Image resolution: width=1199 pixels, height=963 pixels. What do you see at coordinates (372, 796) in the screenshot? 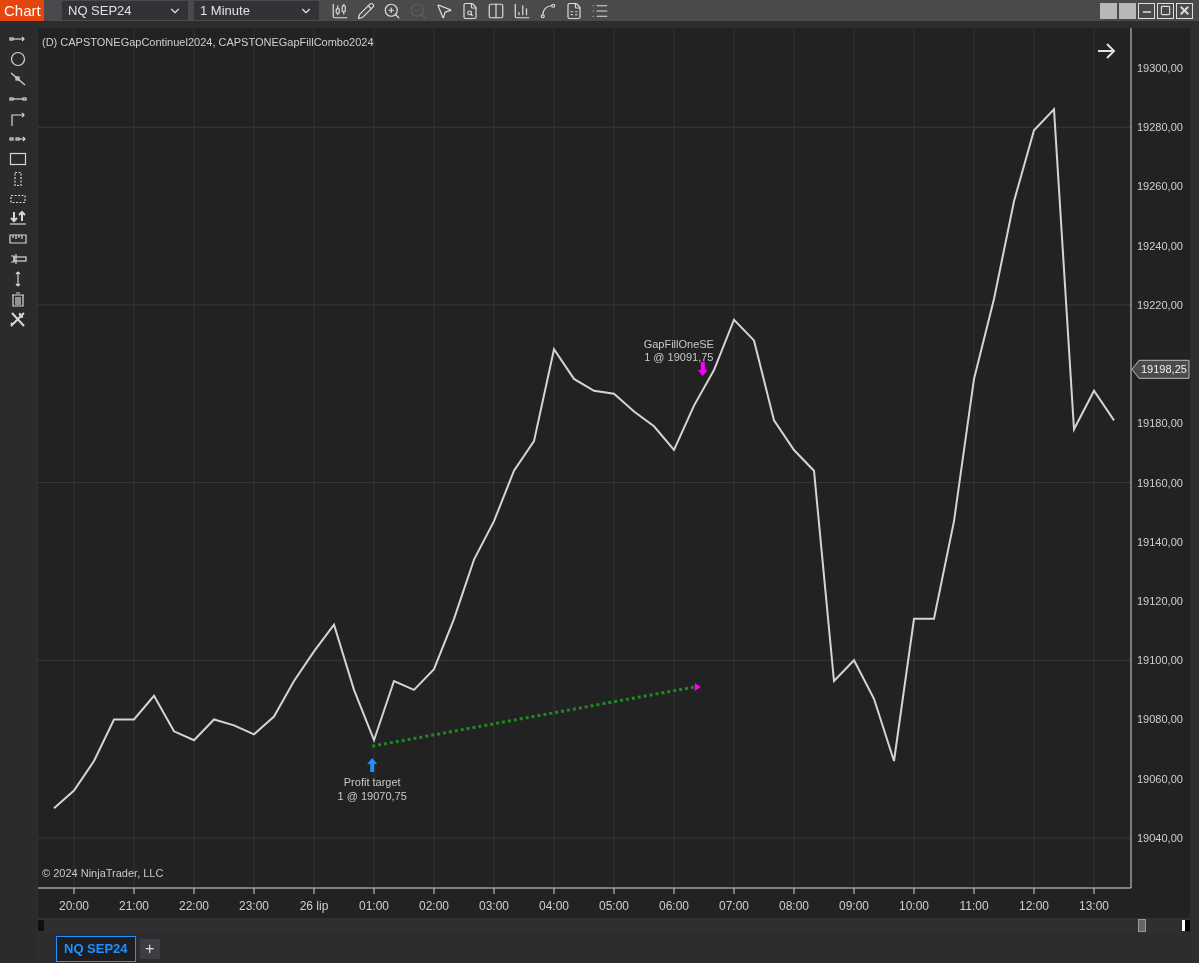
I see `order-label: 1 @ 19070,75` at bounding box center [372, 796].